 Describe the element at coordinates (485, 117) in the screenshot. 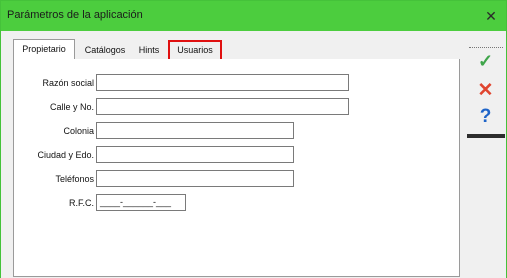

I see `help-icon: ?` at that location.